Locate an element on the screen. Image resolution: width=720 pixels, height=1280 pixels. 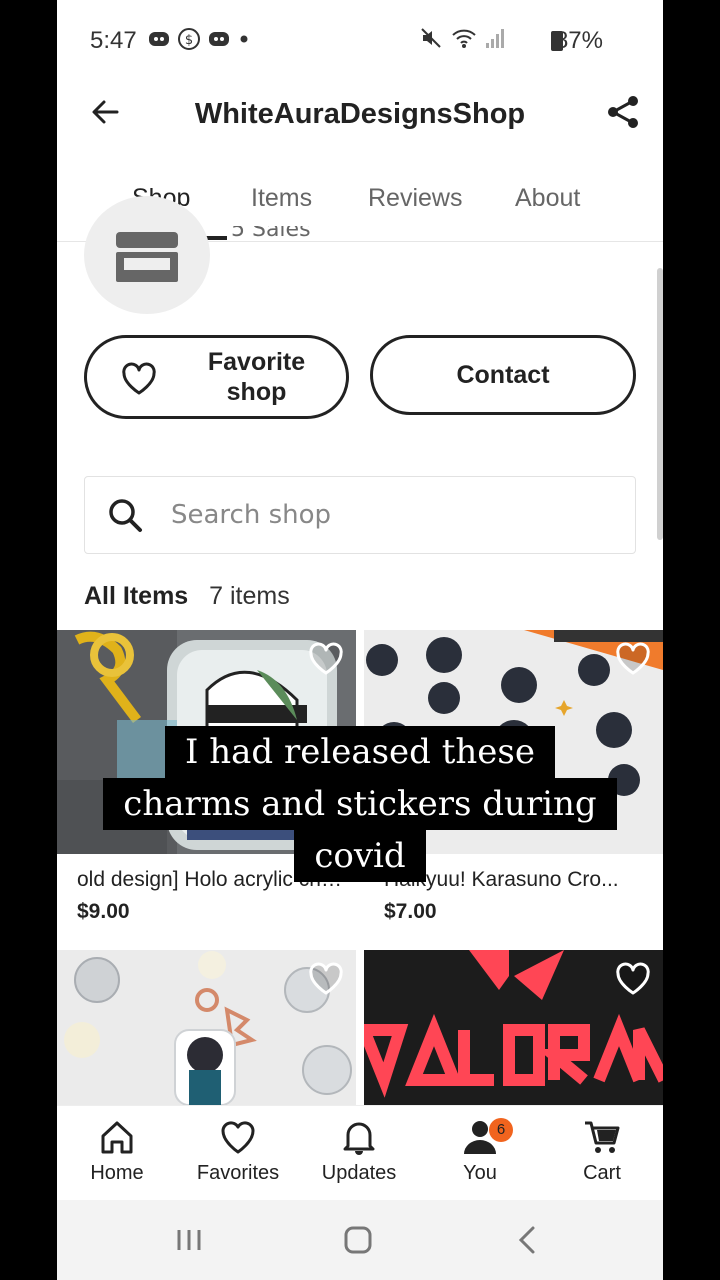
discord-icon is located at coordinates (159, 39).